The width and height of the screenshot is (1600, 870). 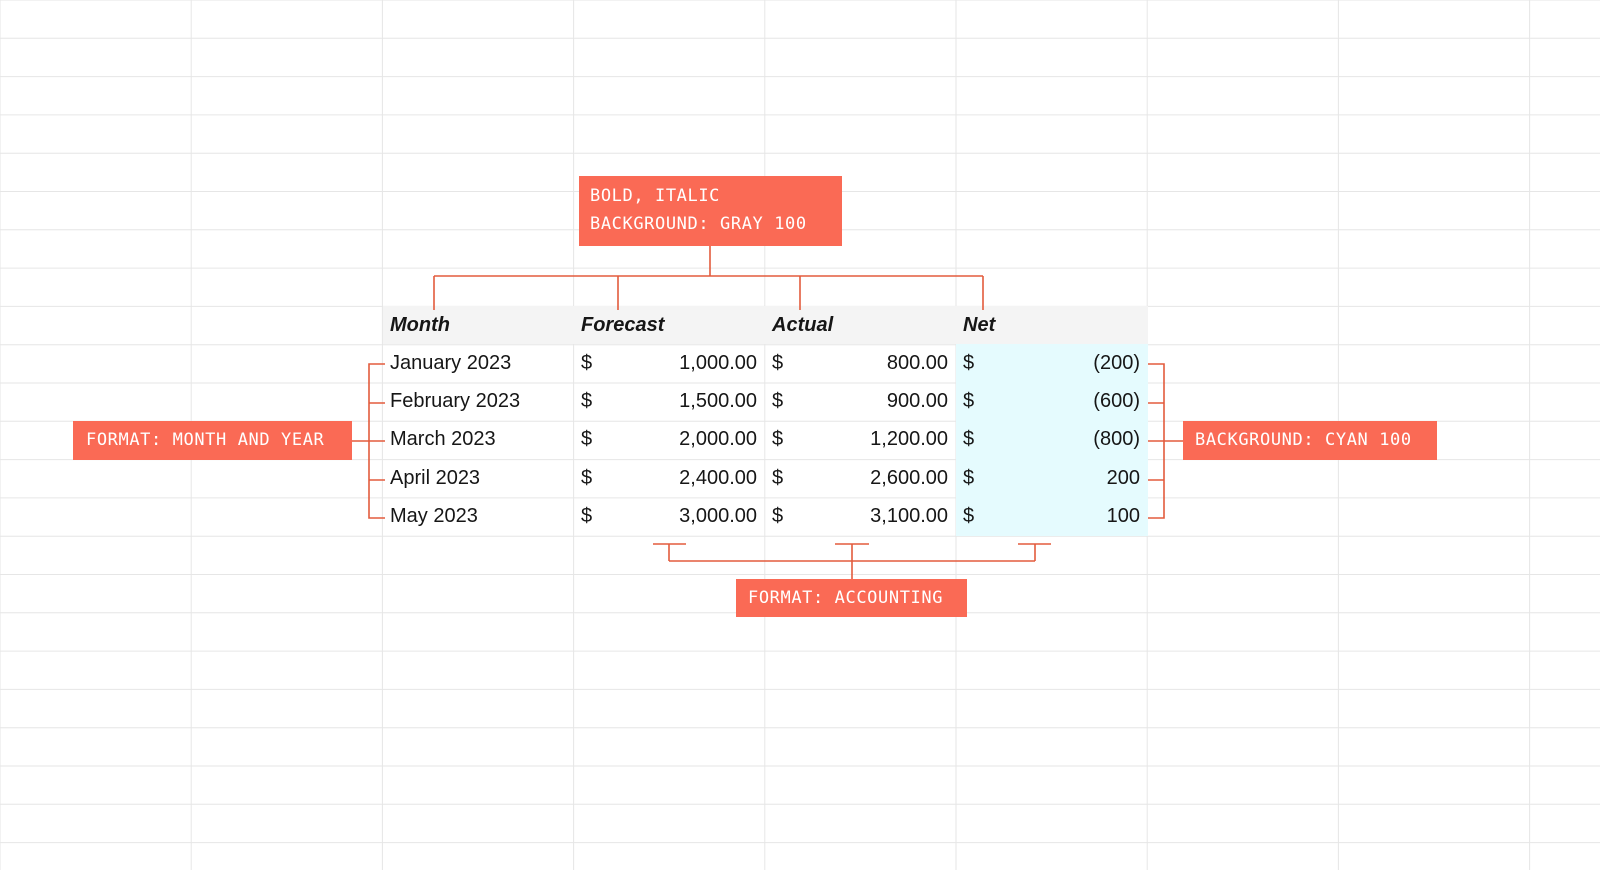 What do you see at coordinates (669, 516) in the screenshot?
I see `forecast-cell: 3,000.00` at bounding box center [669, 516].